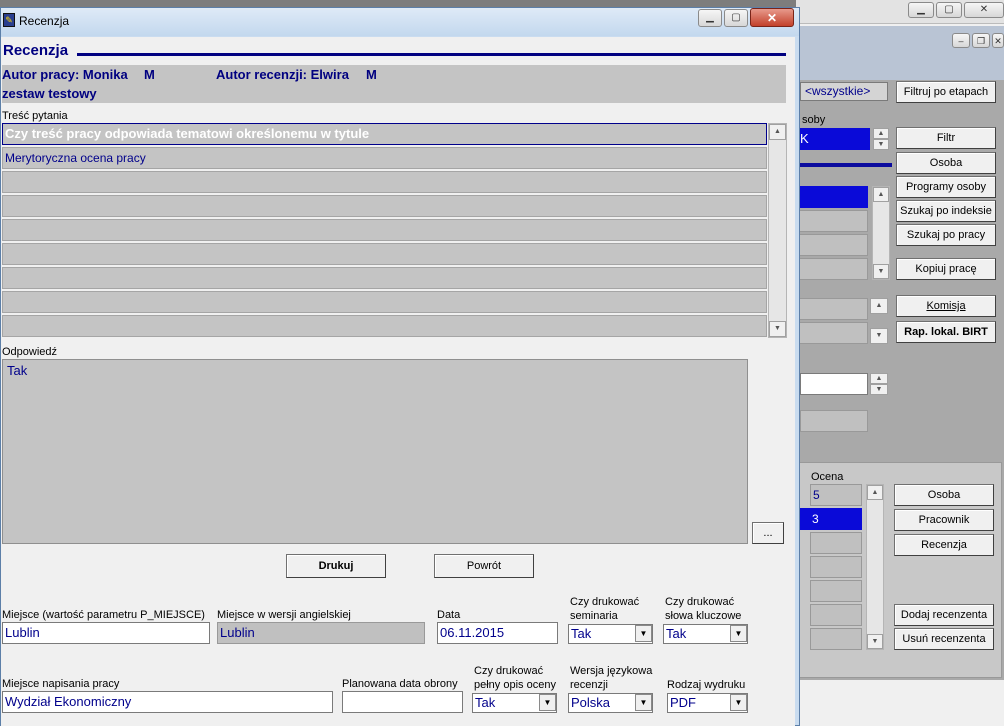 This screenshot has height=726, width=1004. Describe the element at coordinates (703, 616) in the screenshot. I see `print-keywords-label-2: słowa kluczowe` at that location.